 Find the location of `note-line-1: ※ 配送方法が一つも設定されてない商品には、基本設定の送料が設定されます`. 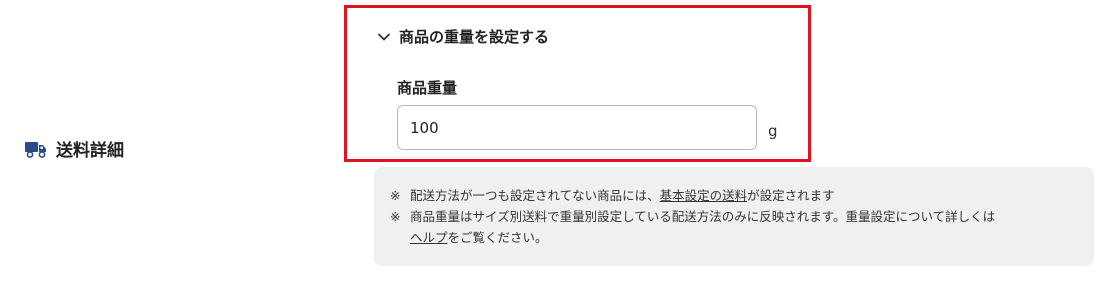

note-line-1: ※ 配送方法が一つも設定されてない商品には、基本設定の送料が設定されます is located at coordinates (734, 195).